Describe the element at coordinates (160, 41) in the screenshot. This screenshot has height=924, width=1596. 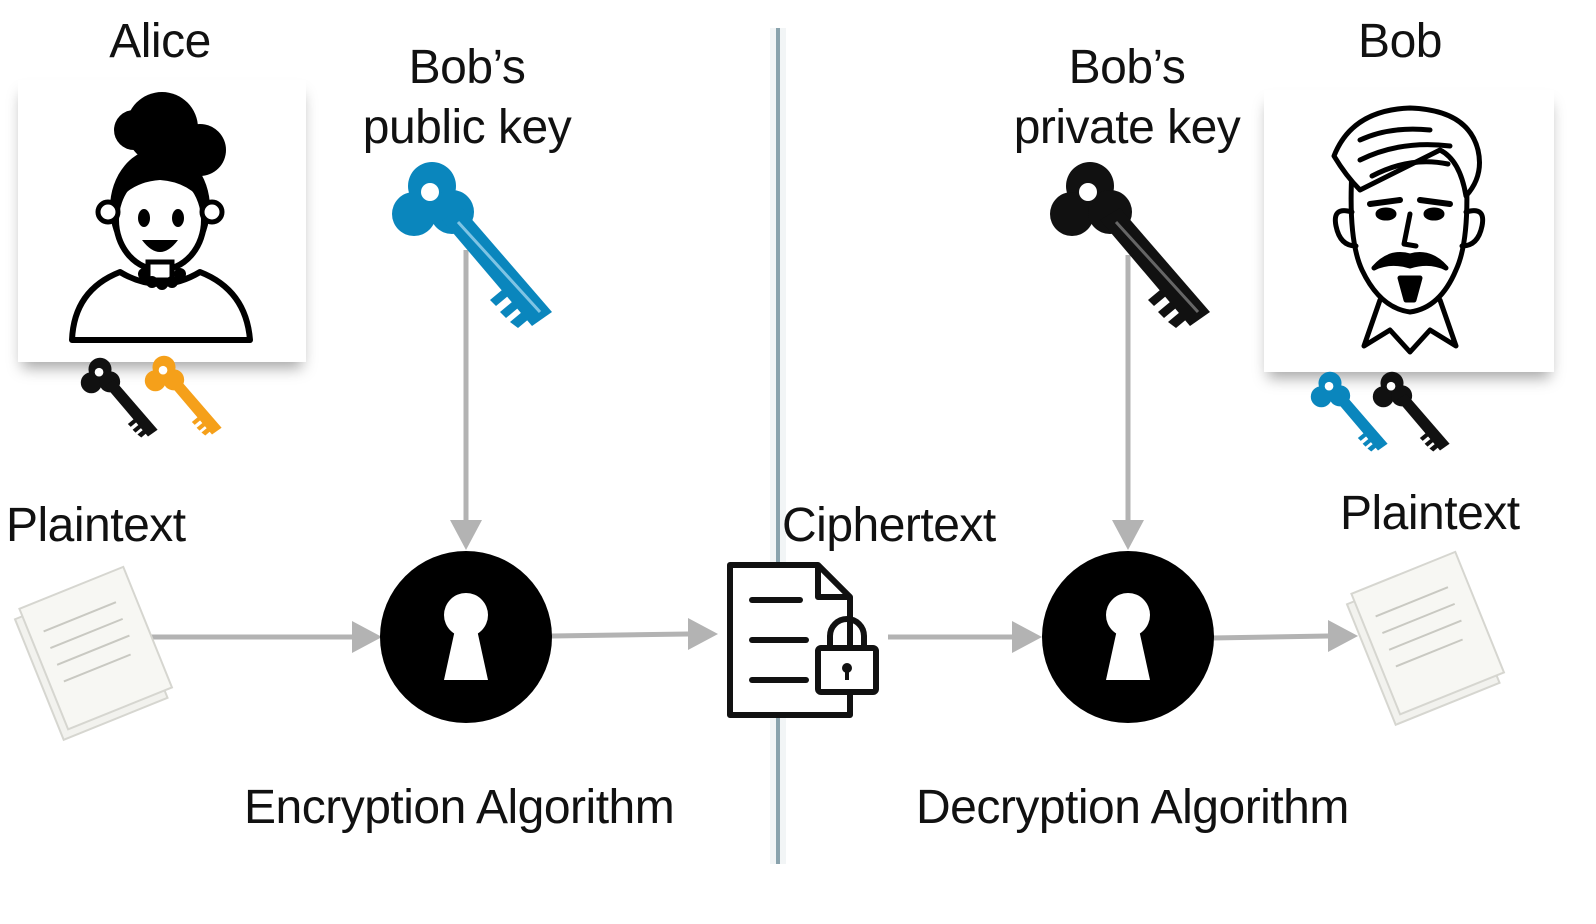
I see `alice-name-label: Alice` at that location.